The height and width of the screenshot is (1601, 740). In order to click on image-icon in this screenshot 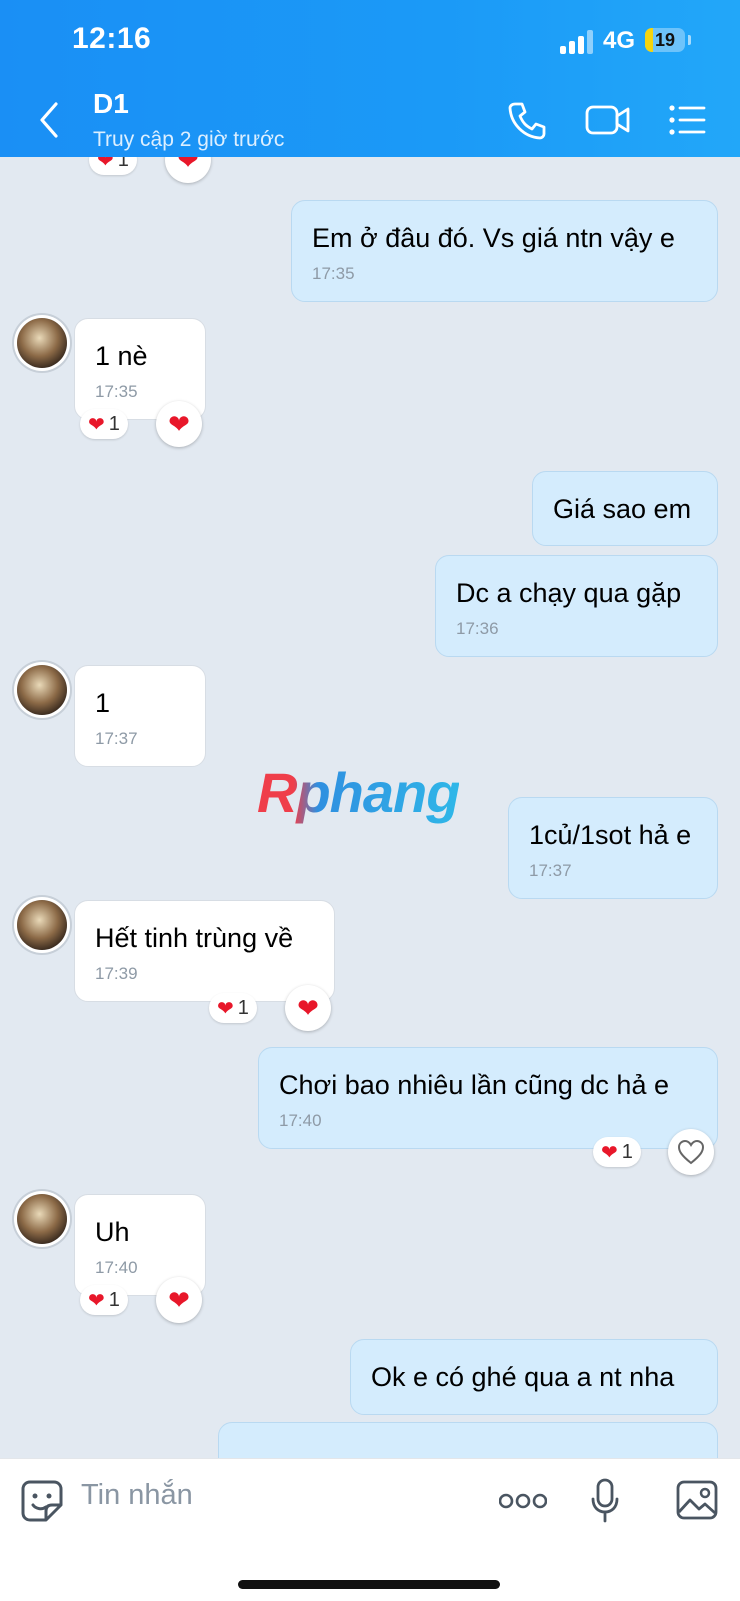, I will do `click(697, 1500)`.